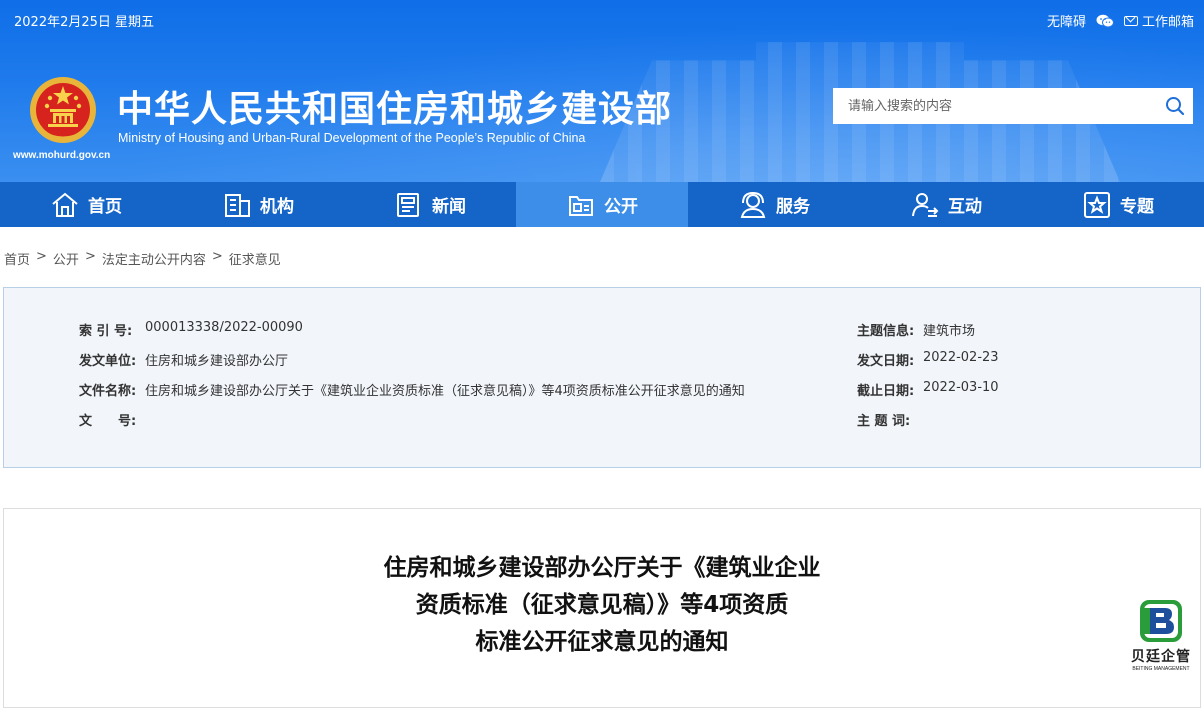  What do you see at coordinates (965, 207) in the screenshot?
I see `nav-item-label: 互动` at bounding box center [965, 207].